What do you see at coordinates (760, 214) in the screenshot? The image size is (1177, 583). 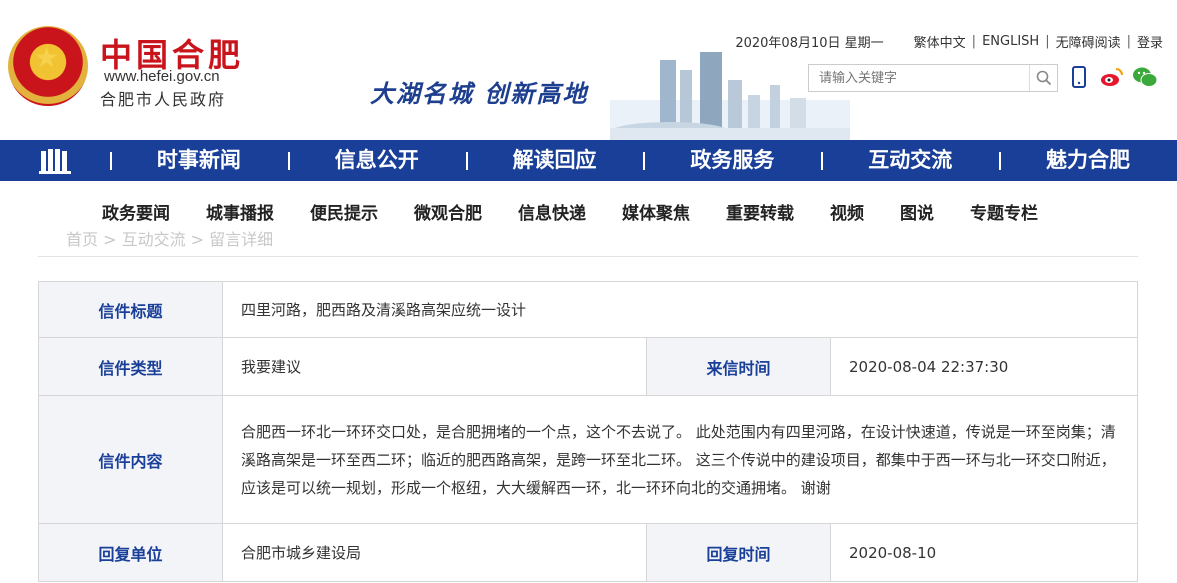 I see `subnav-item: 重要转载` at bounding box center [760, 214].